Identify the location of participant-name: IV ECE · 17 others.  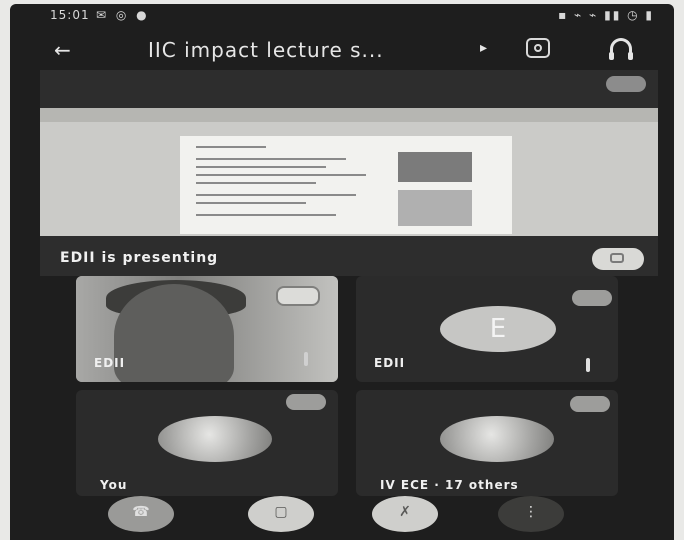
(449, 485).